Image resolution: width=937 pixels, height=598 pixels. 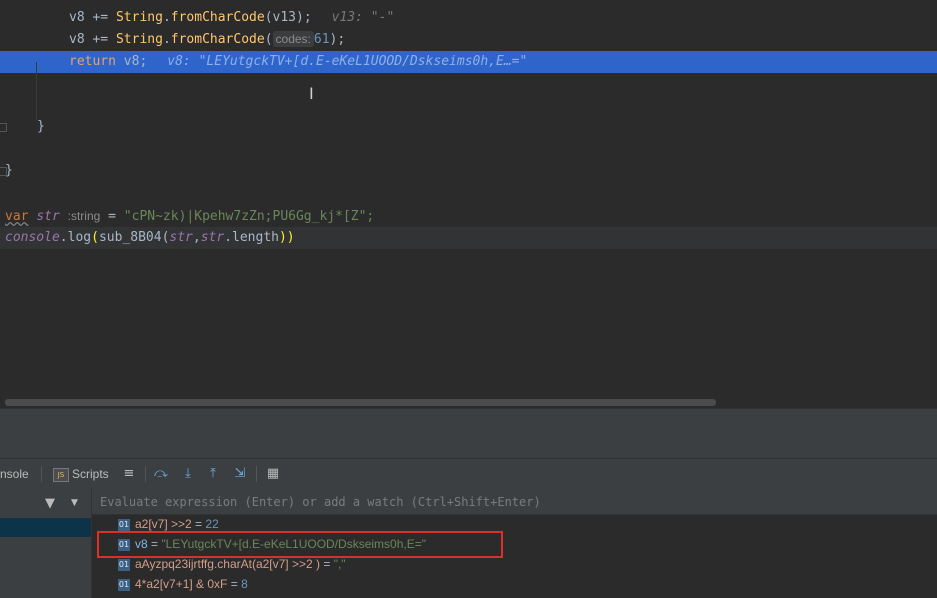 What do you see at coordinates (207, 39) in the screenshot?
I see `code-line-fromcharcode-61: v8 += String.fromCharCode(codes: 61);` at bounding box center [207, 39].